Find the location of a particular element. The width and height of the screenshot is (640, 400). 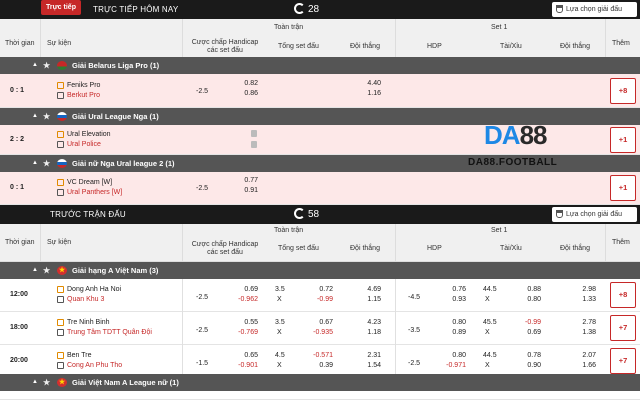

odds-s1-win-away: 1.33 is located at coordinates (583, 299).